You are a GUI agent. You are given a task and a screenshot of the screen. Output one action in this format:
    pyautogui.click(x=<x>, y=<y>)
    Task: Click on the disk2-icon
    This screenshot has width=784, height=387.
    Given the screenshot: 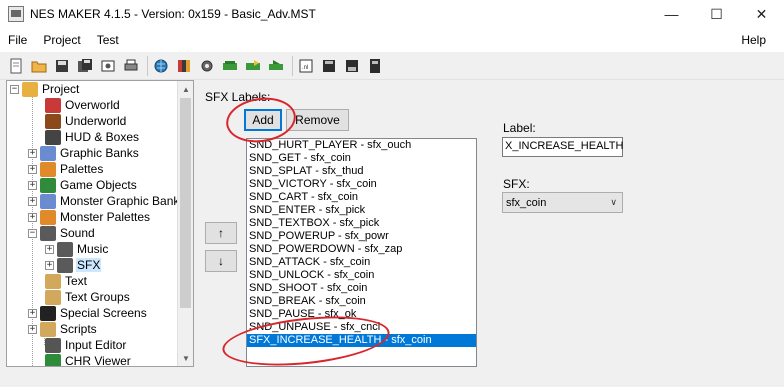 What is the action you would take?
    pyautogui.click(x=352, y=66)
    